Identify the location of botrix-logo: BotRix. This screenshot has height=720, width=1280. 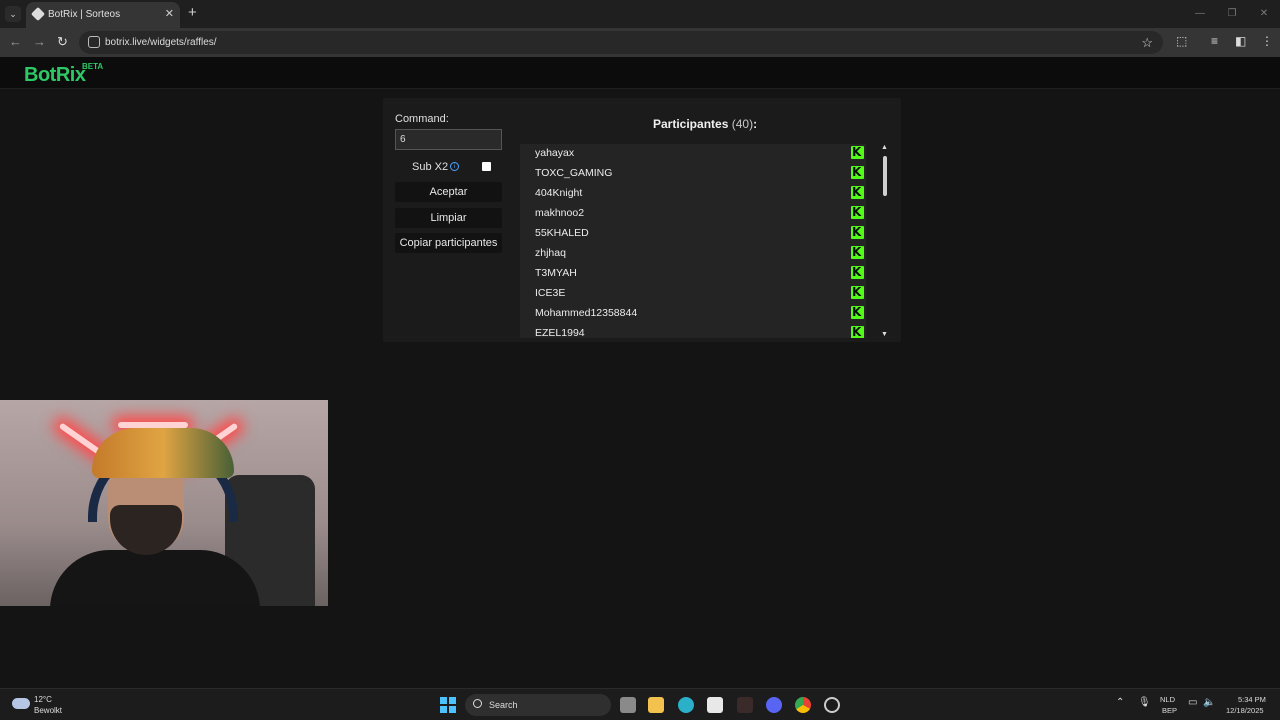
(55, 75).